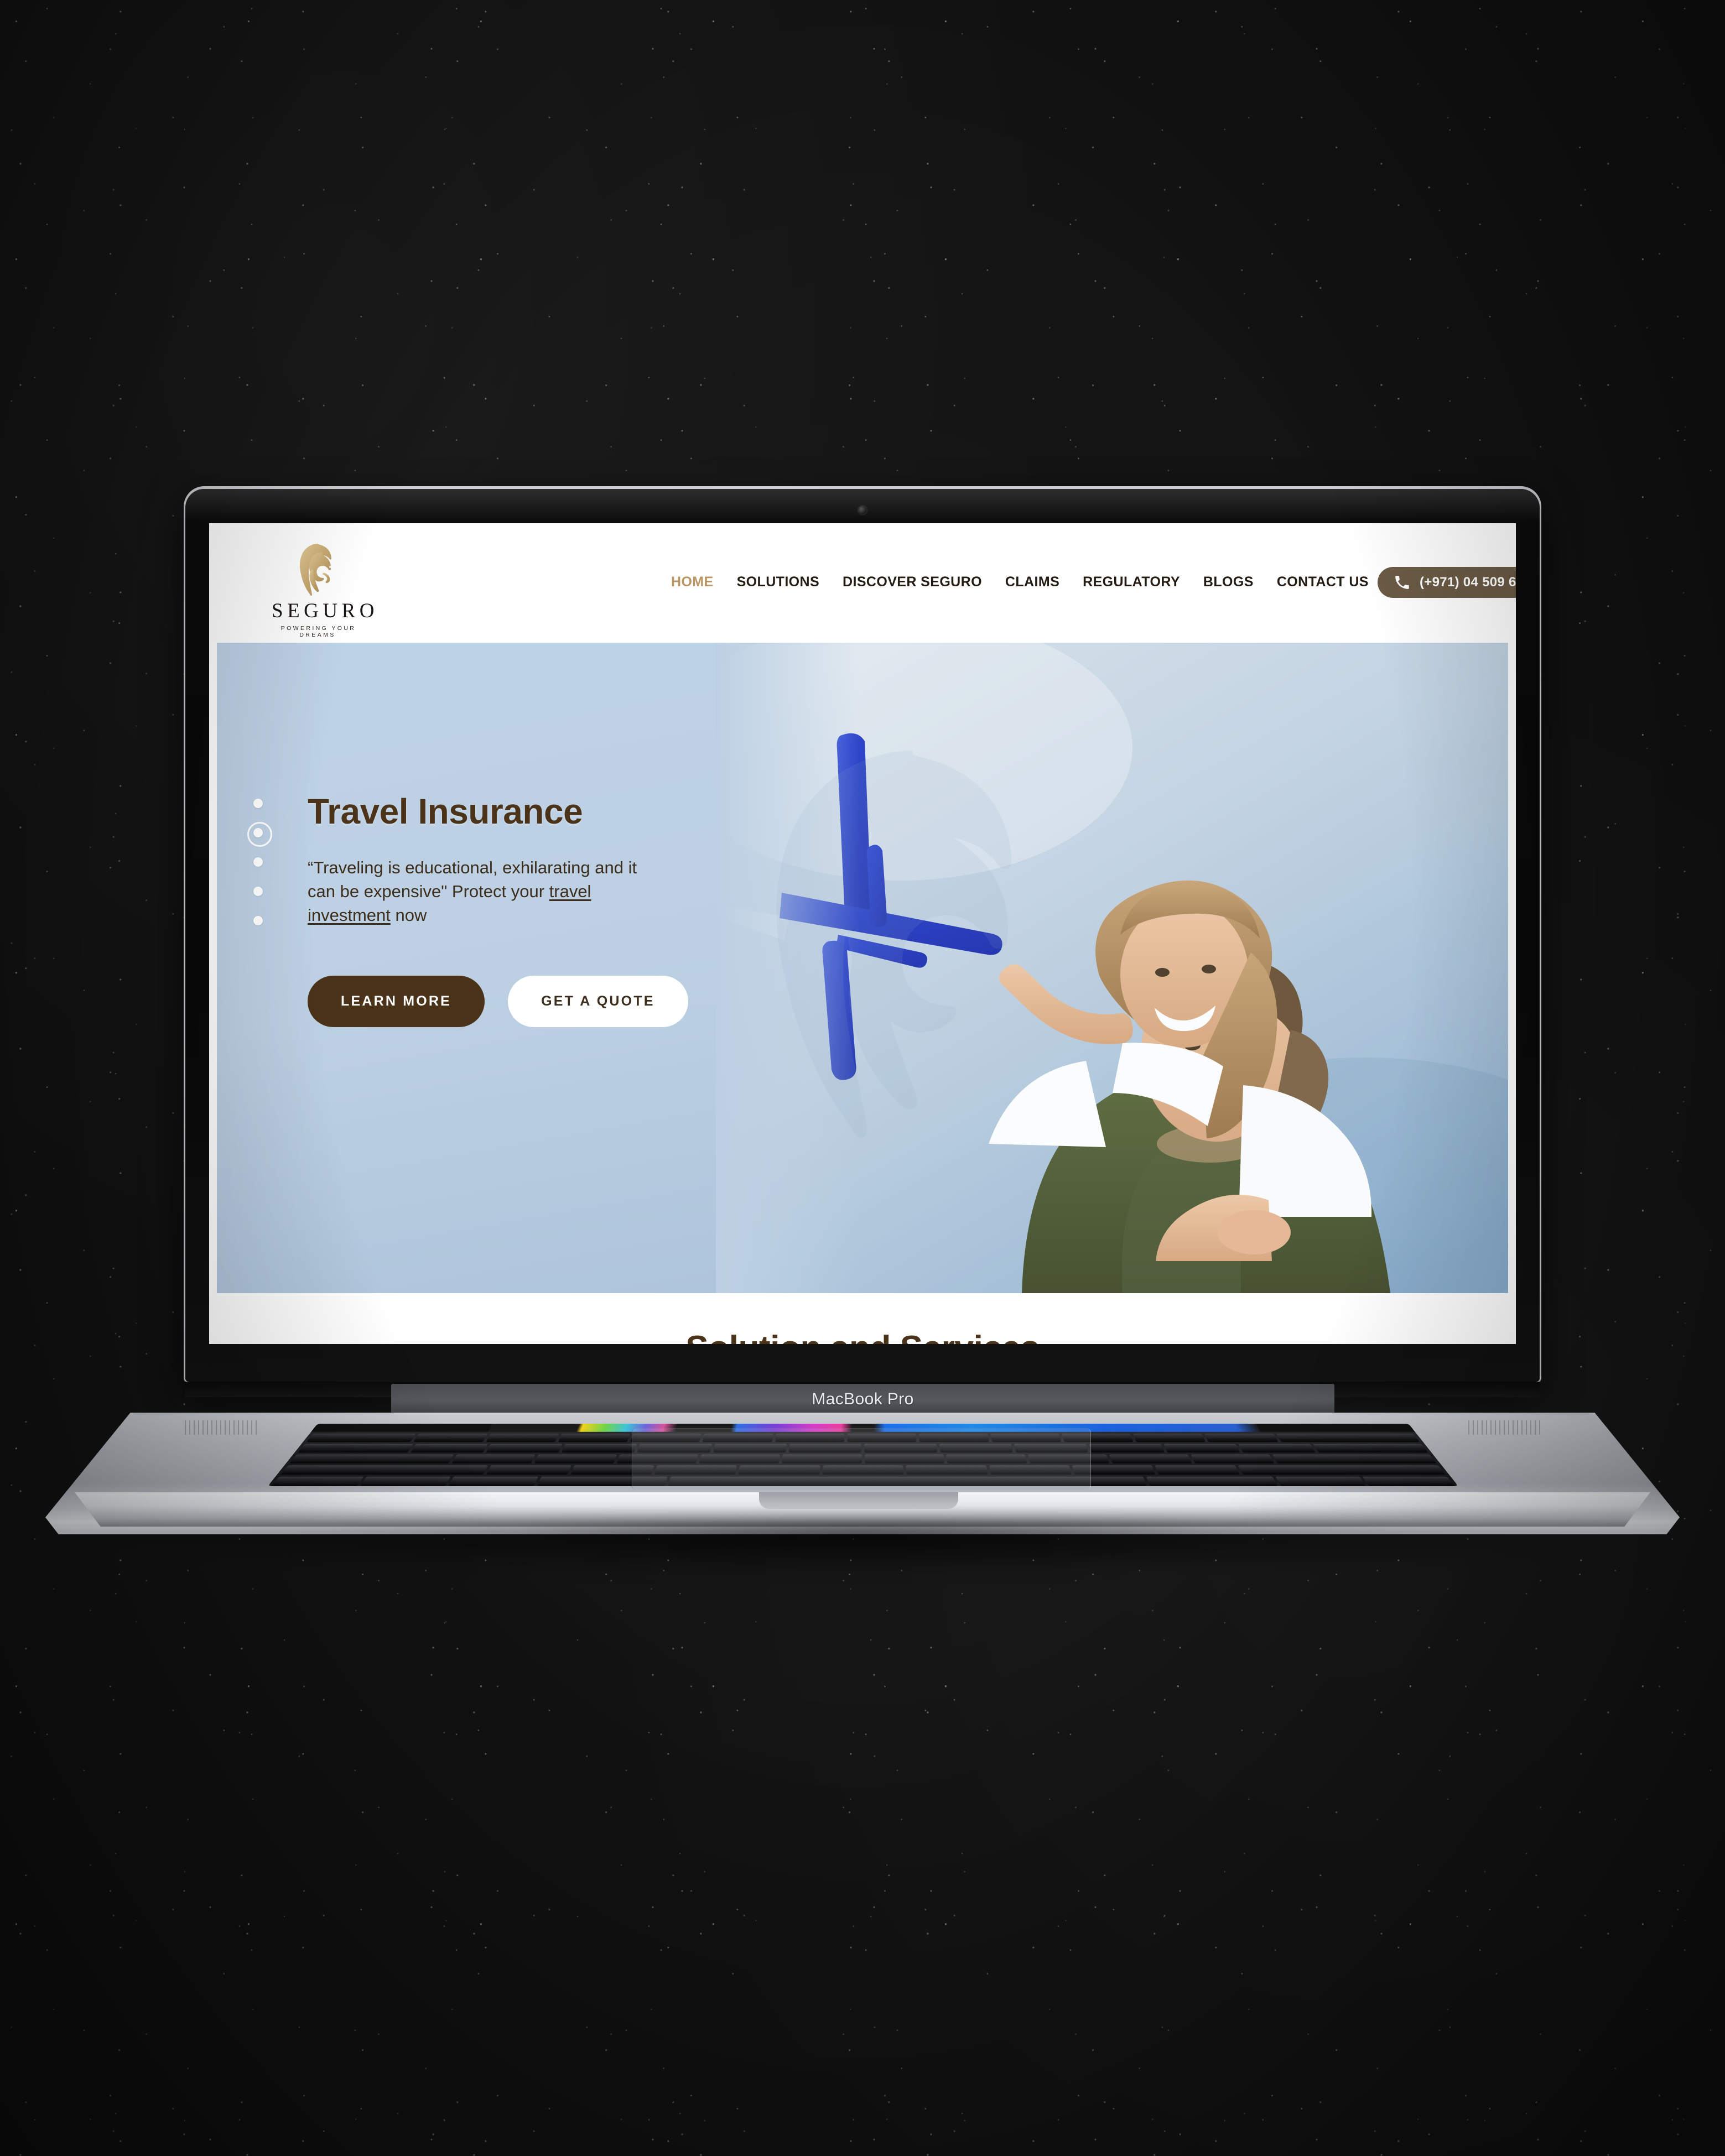  I want to click on hero-carousel-dots, so click(260, 862).